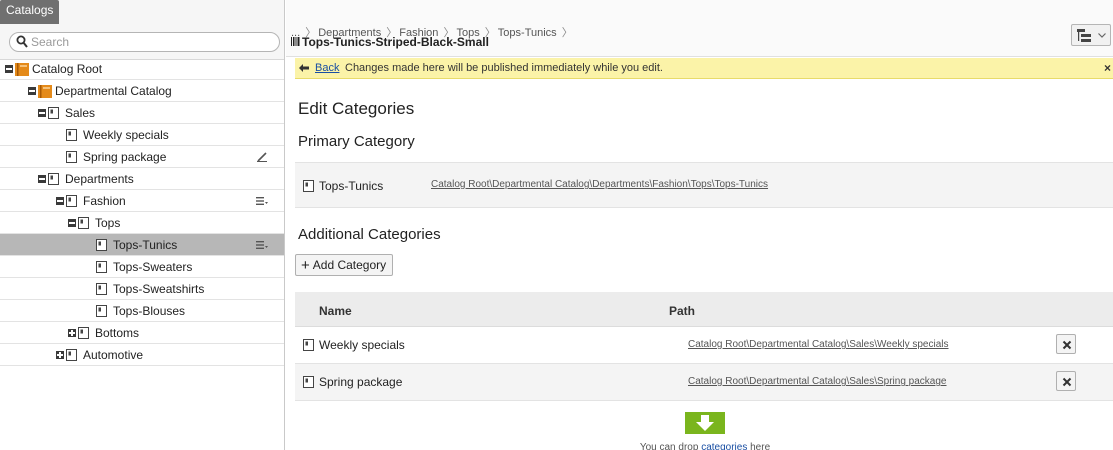 The height and width of the screenshot is (450, 1113). I want to click on item-title: Tops-Tunics-Striped-Black-Small, so click(390, 42).